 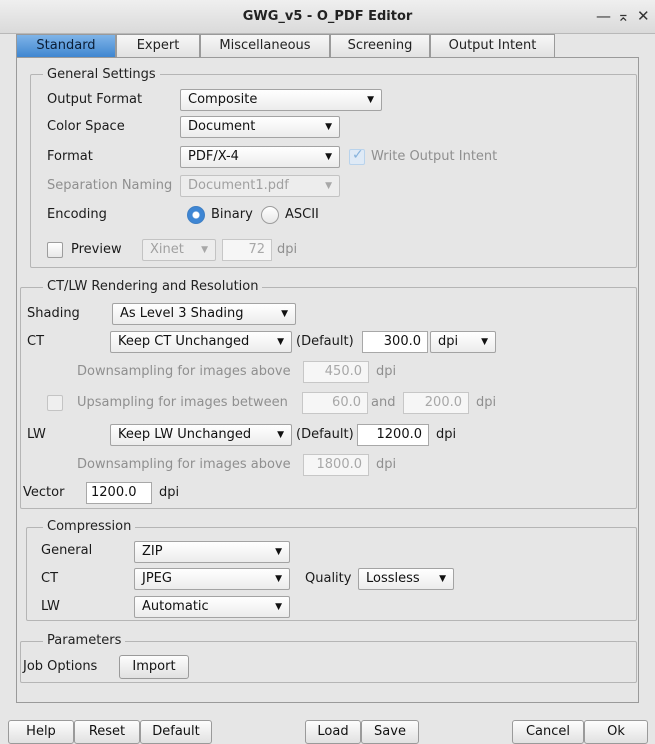 I want to click on output-format-value: Composite, so click(x=223, y=99).